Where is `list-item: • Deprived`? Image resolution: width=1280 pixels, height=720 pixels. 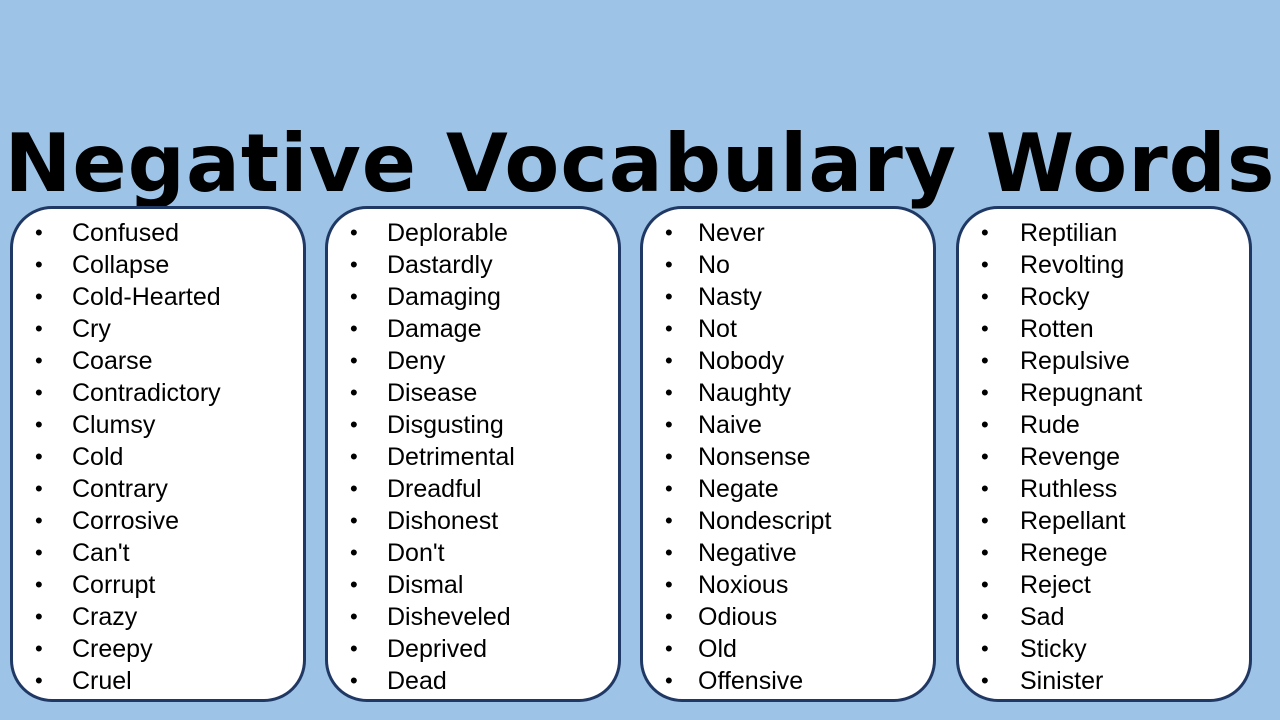 list-item: • Deprived is located at coordinates (473, 649).